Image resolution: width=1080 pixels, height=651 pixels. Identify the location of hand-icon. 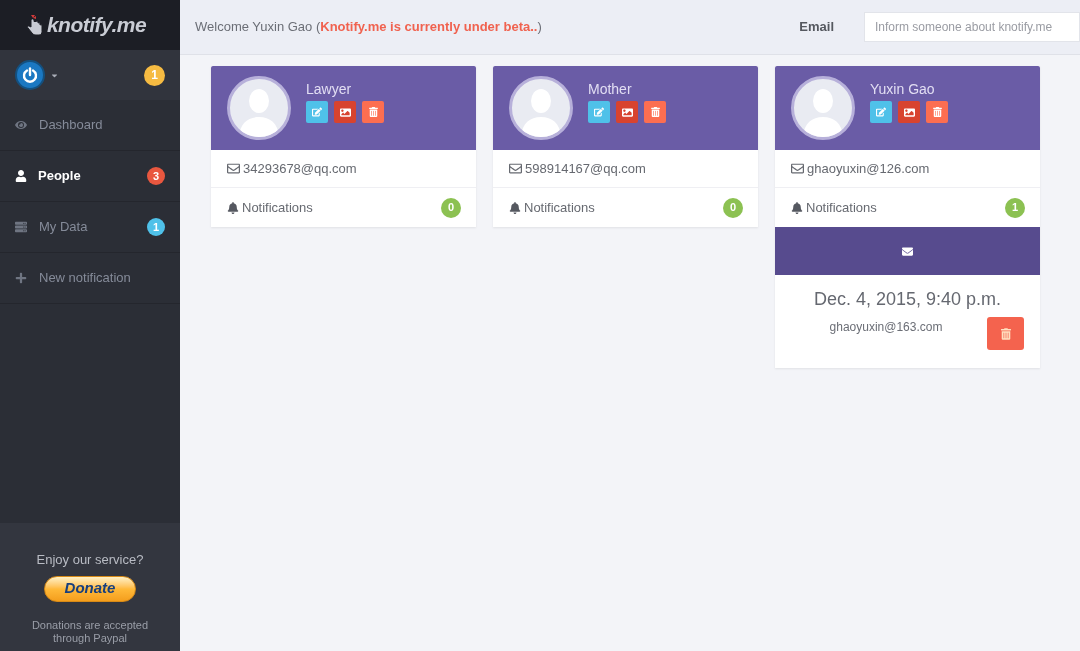
(34, 25).